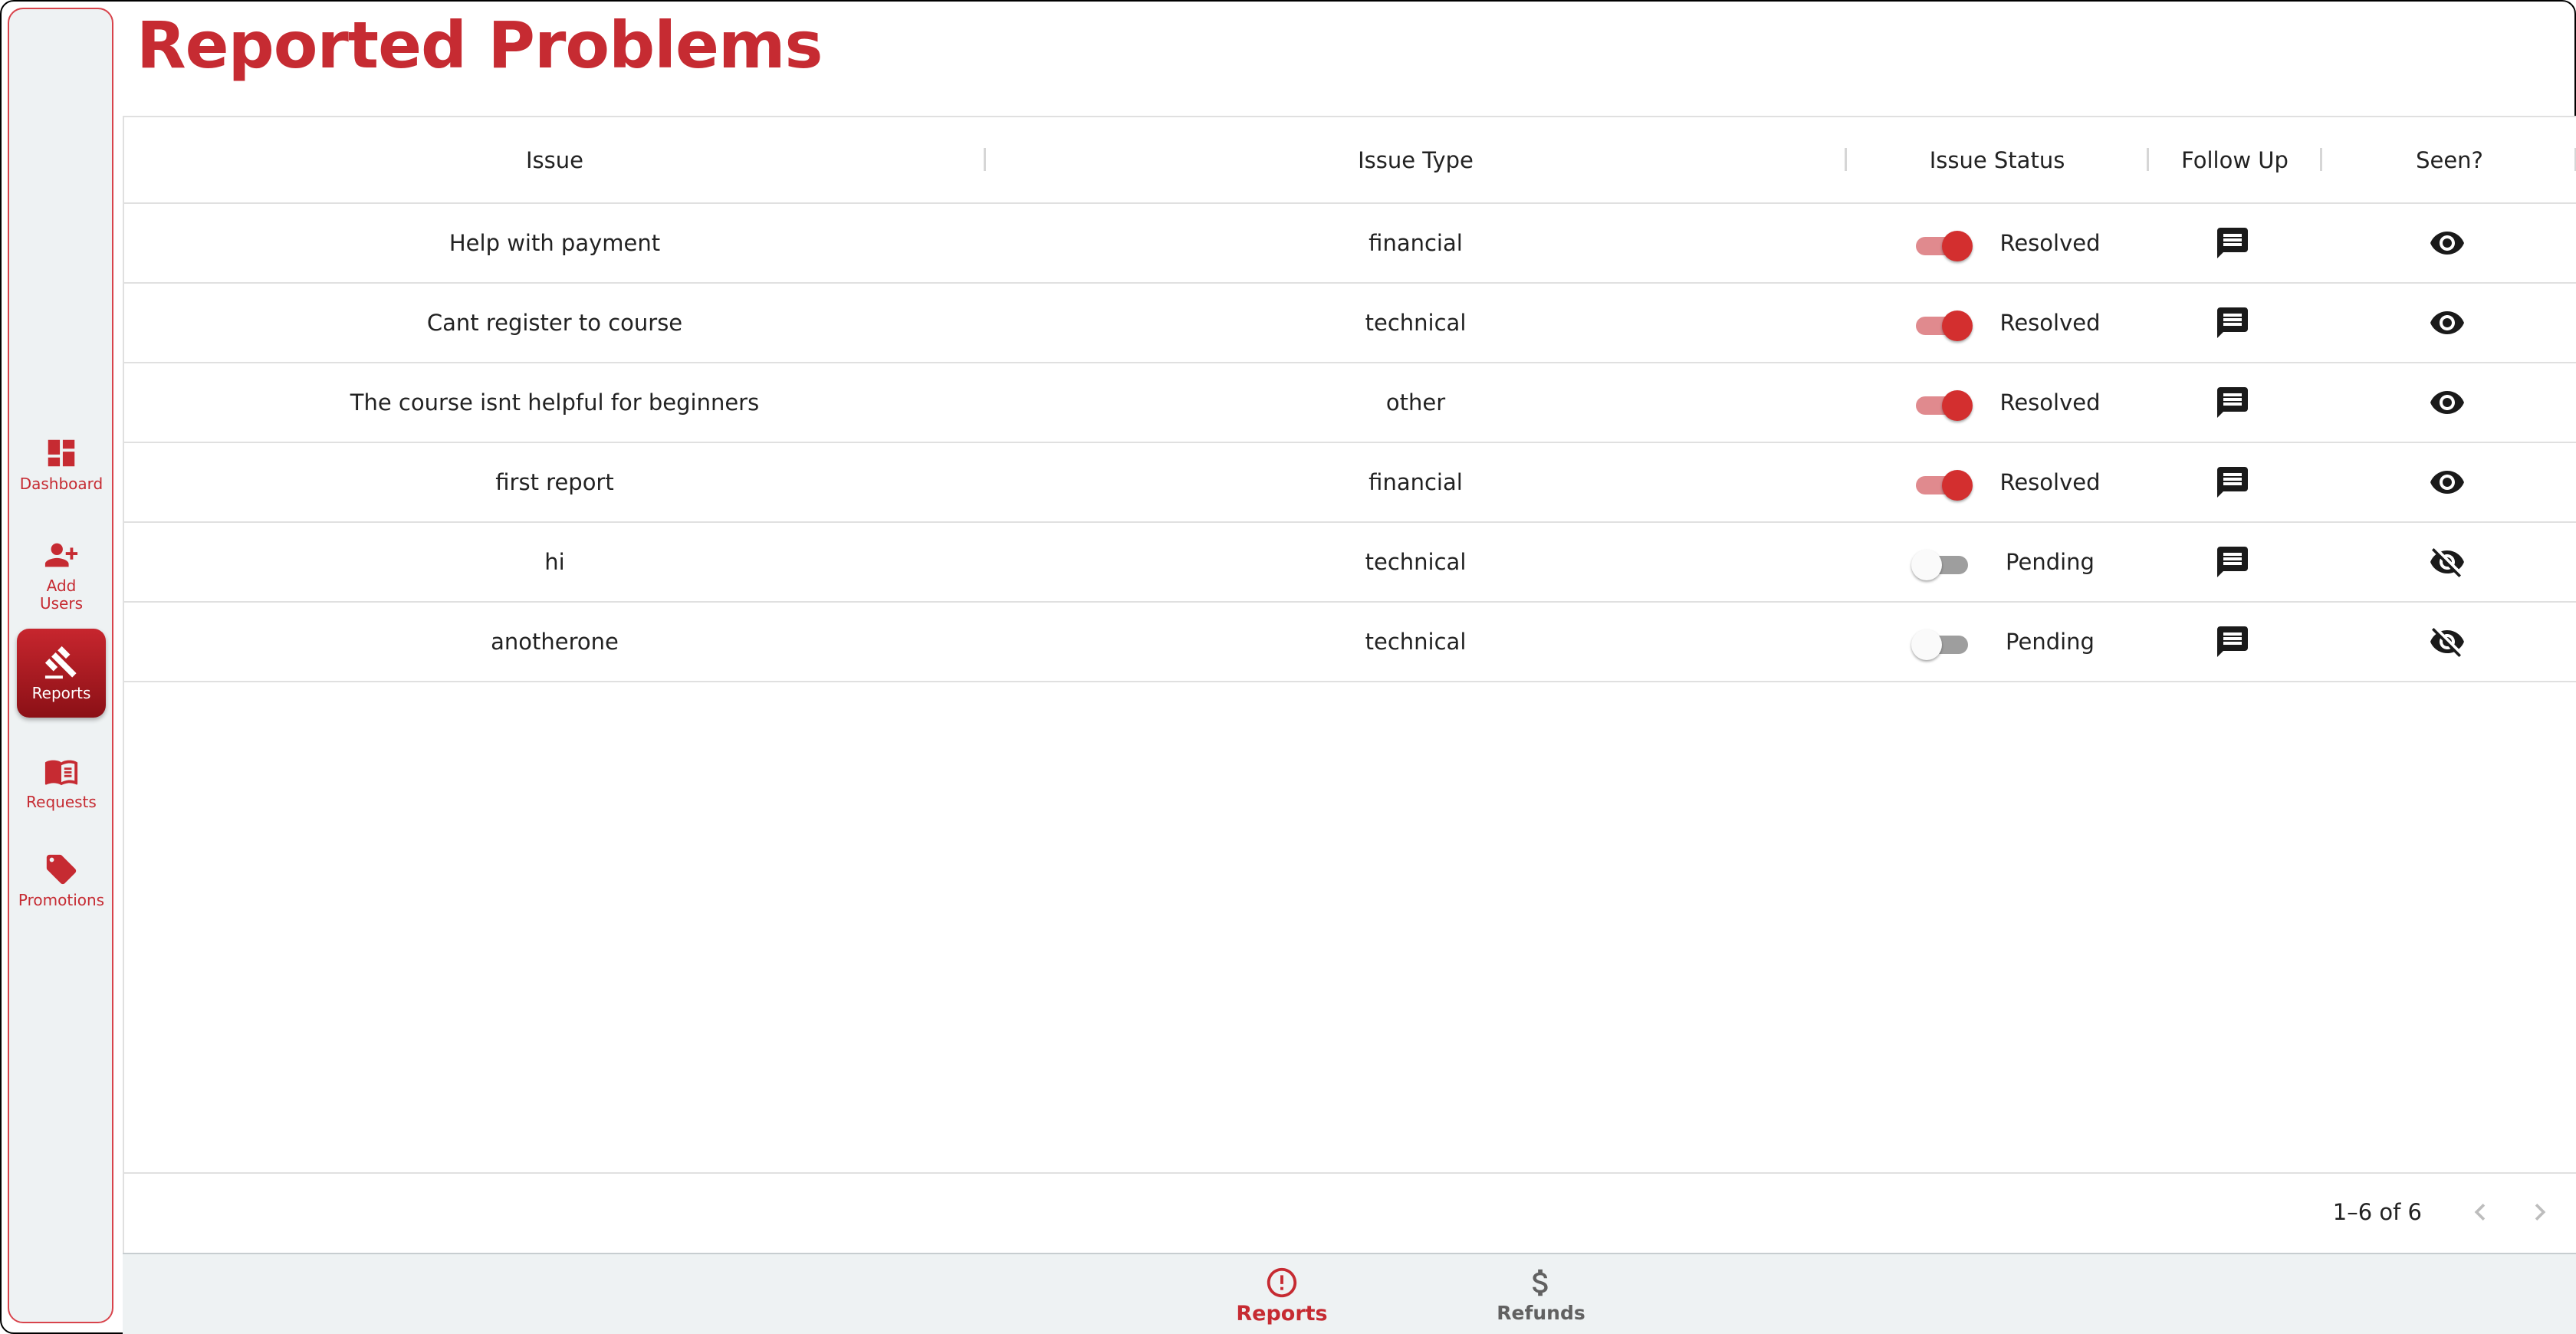 Image resolution: width=2576 pixels, height=1334 pixels. Describe the element at coordinates (1282, 1314) in the screenshot. I see `bottom-nav-label: Reports` at that location.